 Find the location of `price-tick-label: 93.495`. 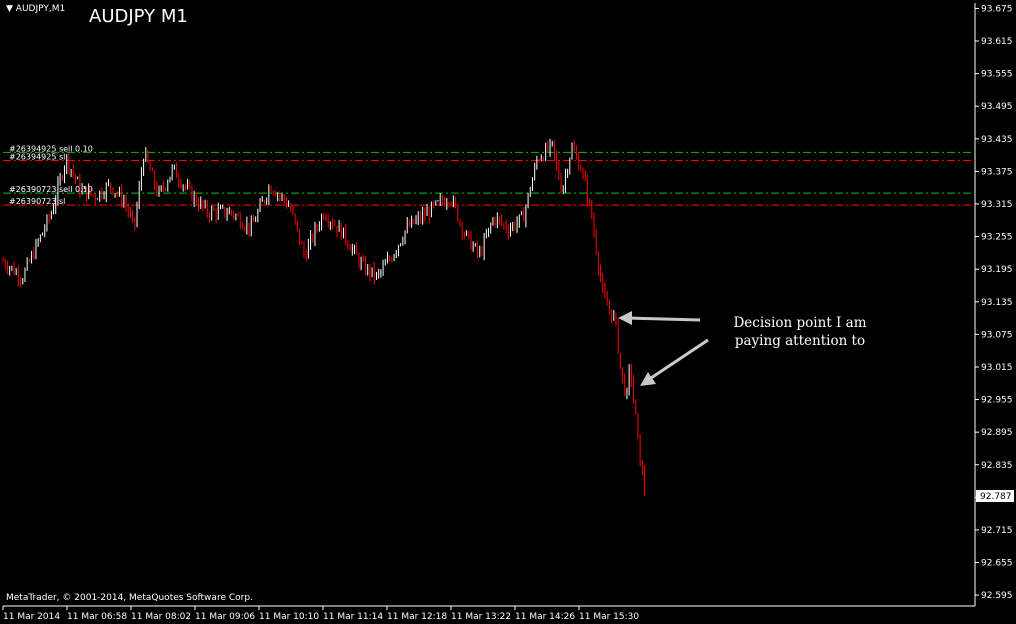

price-tick-label: 93.495 is located at coordinates (997, 107).